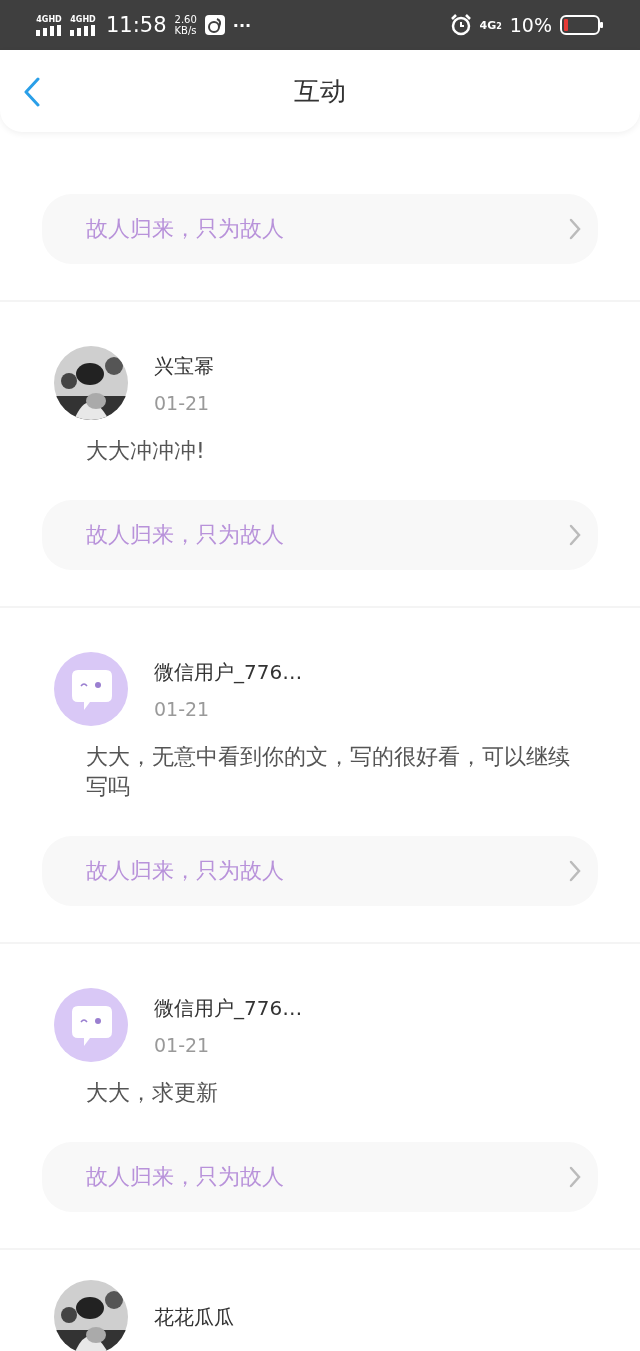  What do you see at coordinates (185, 30) in the screenshot?
I see `speed-unit: KB/s` at bounding box center [185, 30].